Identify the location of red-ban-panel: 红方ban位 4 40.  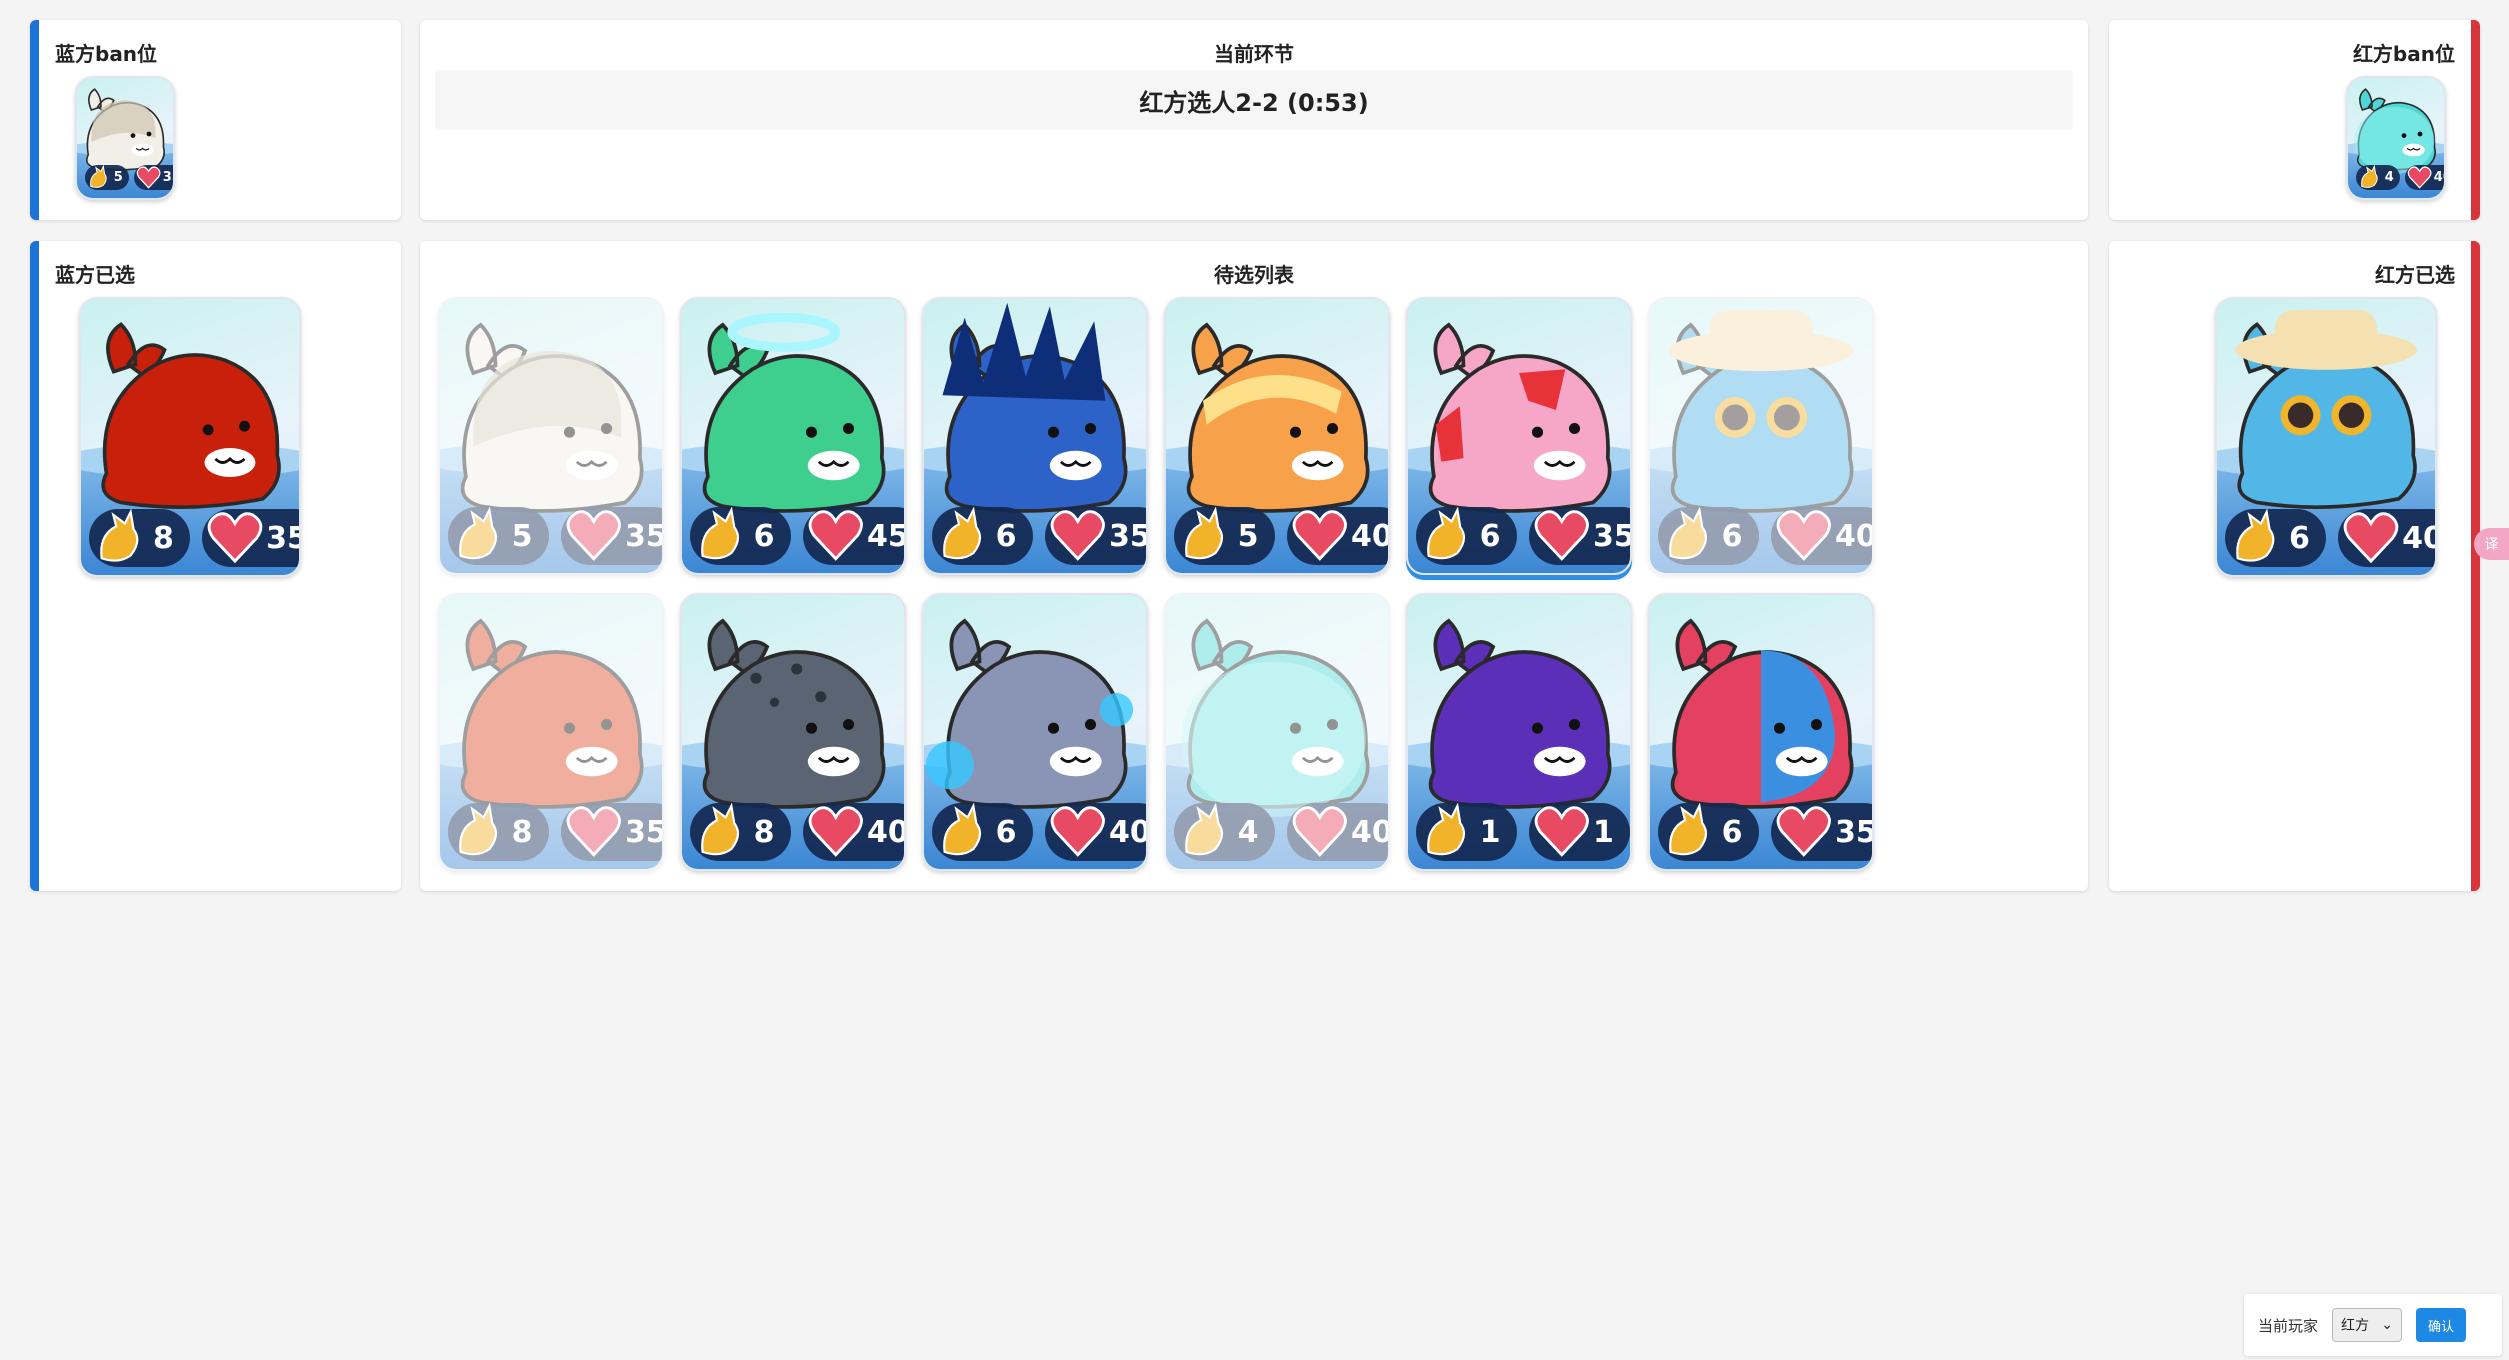
(2294, 120).